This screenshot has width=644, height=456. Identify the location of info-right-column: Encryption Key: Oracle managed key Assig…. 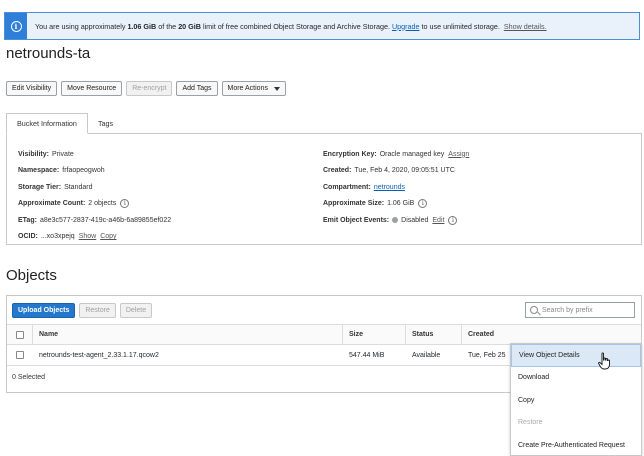
(396, 187).